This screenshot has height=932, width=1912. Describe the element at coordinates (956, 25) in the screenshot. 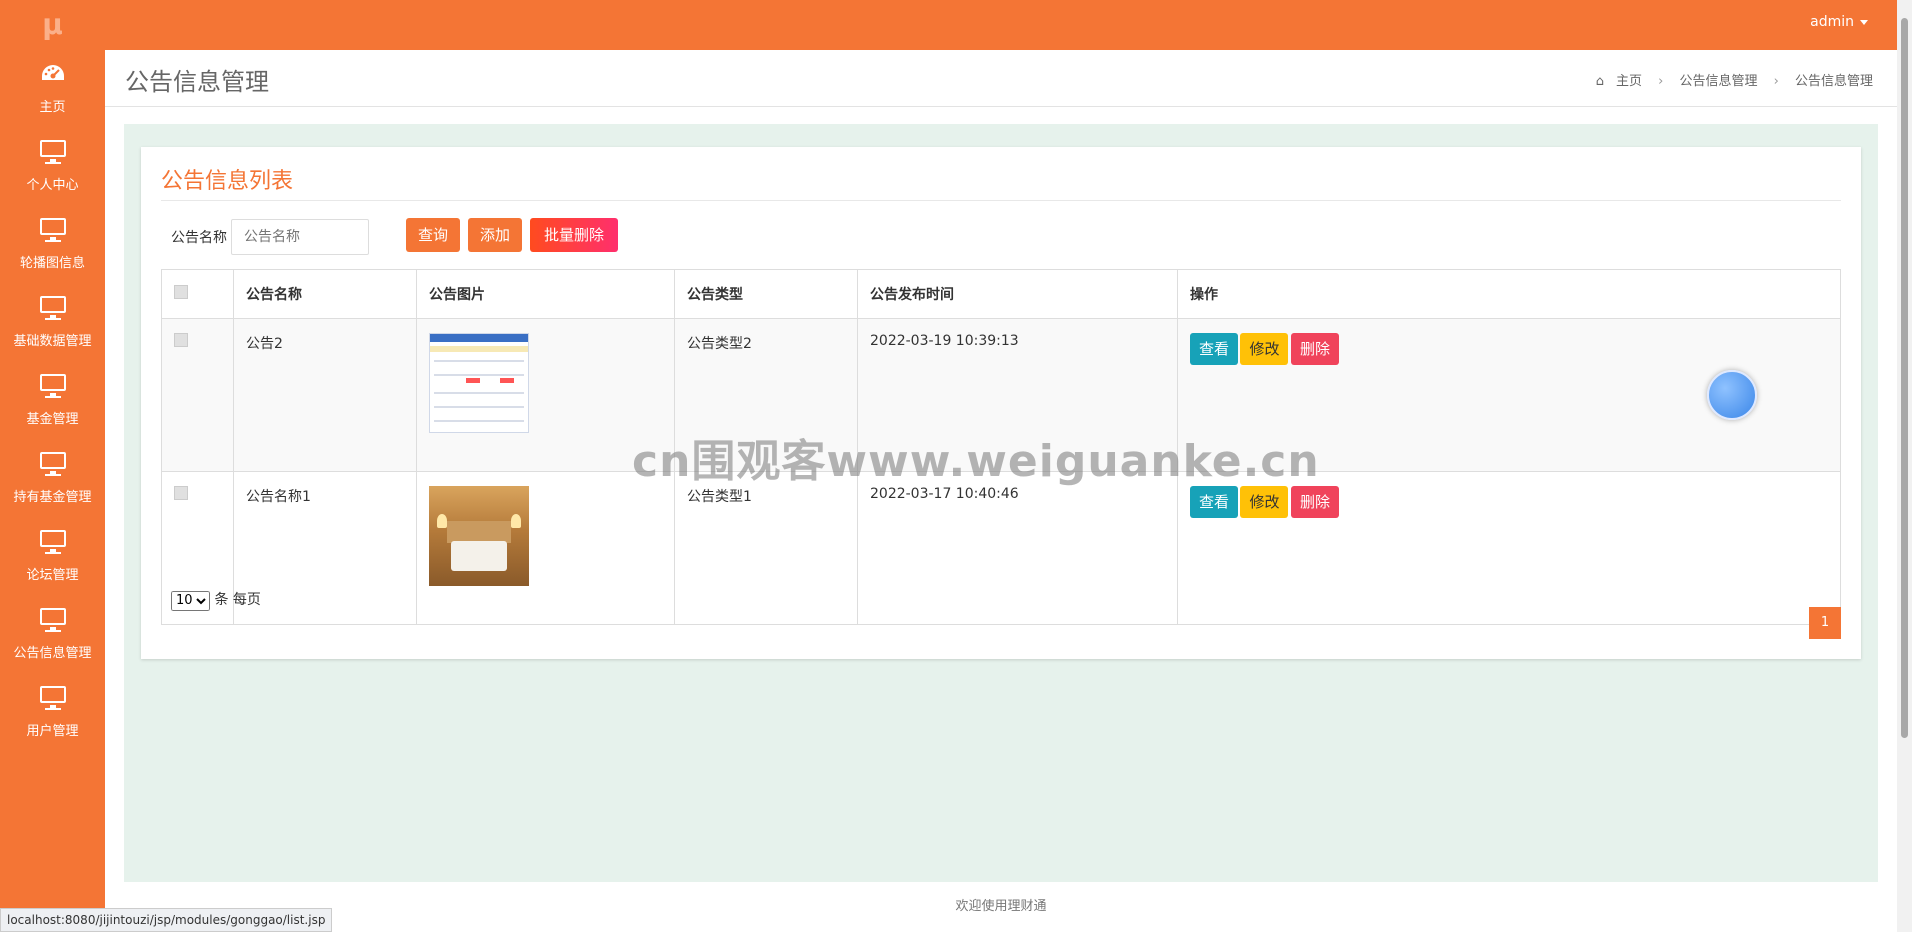

I see `top-bar: μ admin` at that location.